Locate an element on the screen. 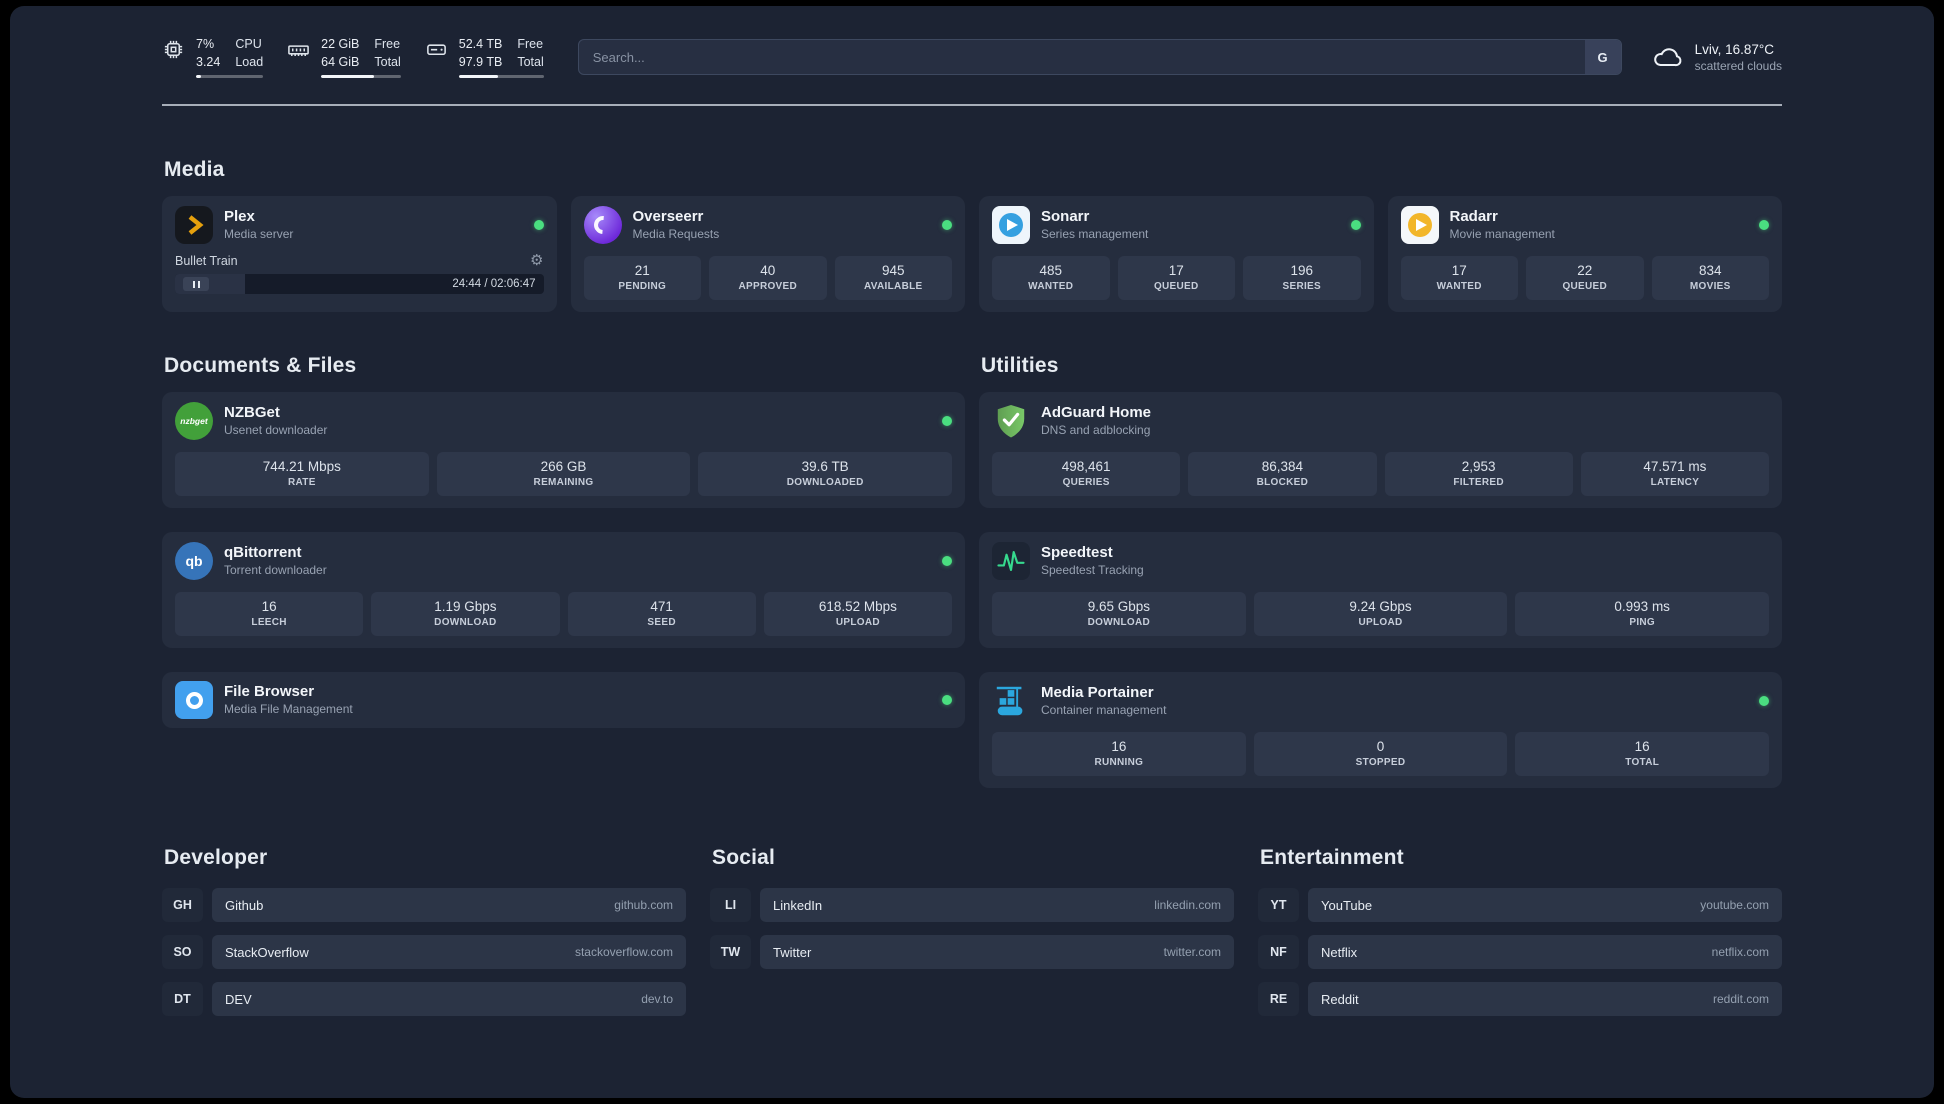 This screenshot has height=1104, width=1944. search-bar: G is located at coordinates (1099, 57).